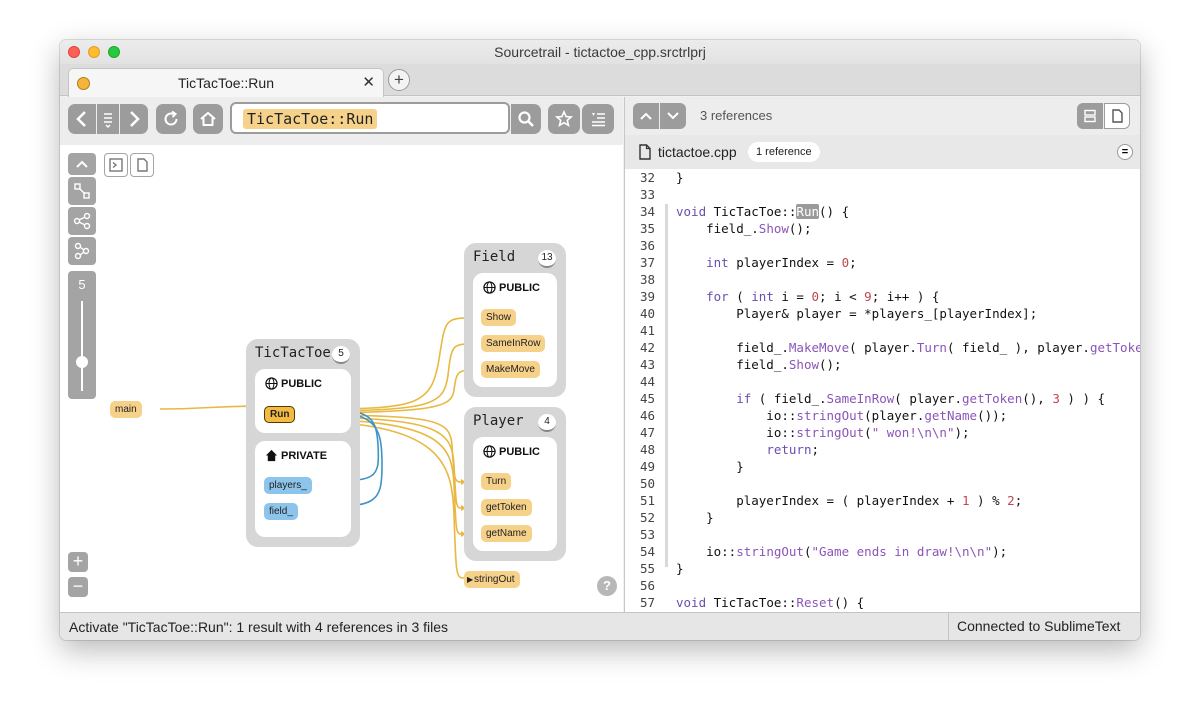 This screenshot has width=1200, height=720. Describe the element at coordinates (1090, 116) in the screenshot. I see `list-mode-button` at that location.